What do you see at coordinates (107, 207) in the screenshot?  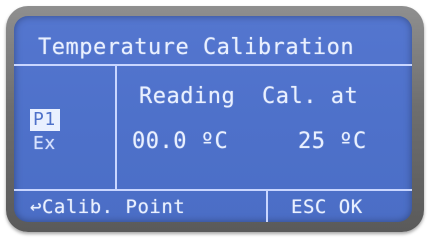 I see `calib-point-softkey: ↩Calib. Point` at bounding box center [107, 207].